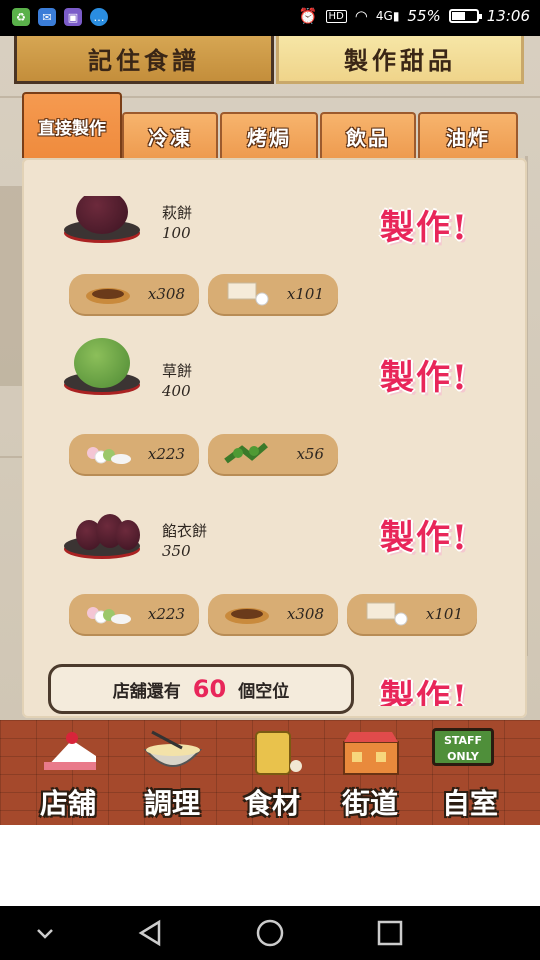  What do you see at coordinates (47, 17) in the screenshot?
I see `message-notification-icon: ✉` at bounding box center [47, 17].